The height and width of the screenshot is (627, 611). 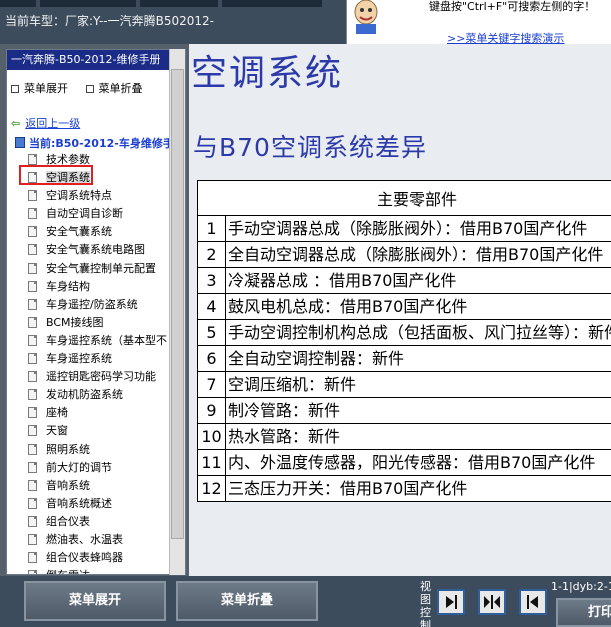 What do you see at coordinates (101, 450) in the screenshot?
I see `menu-item: 照明系统` at bounding box center [101, 450].